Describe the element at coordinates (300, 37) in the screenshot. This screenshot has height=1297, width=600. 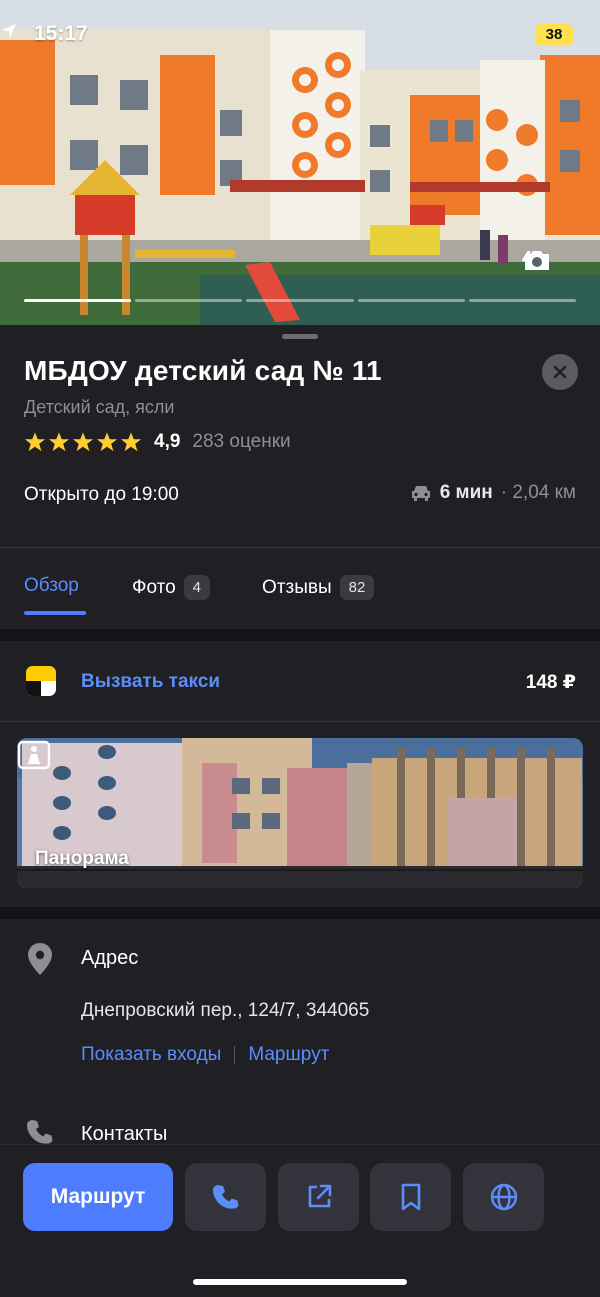
I see `status-bar: 15:17 38` at that location.